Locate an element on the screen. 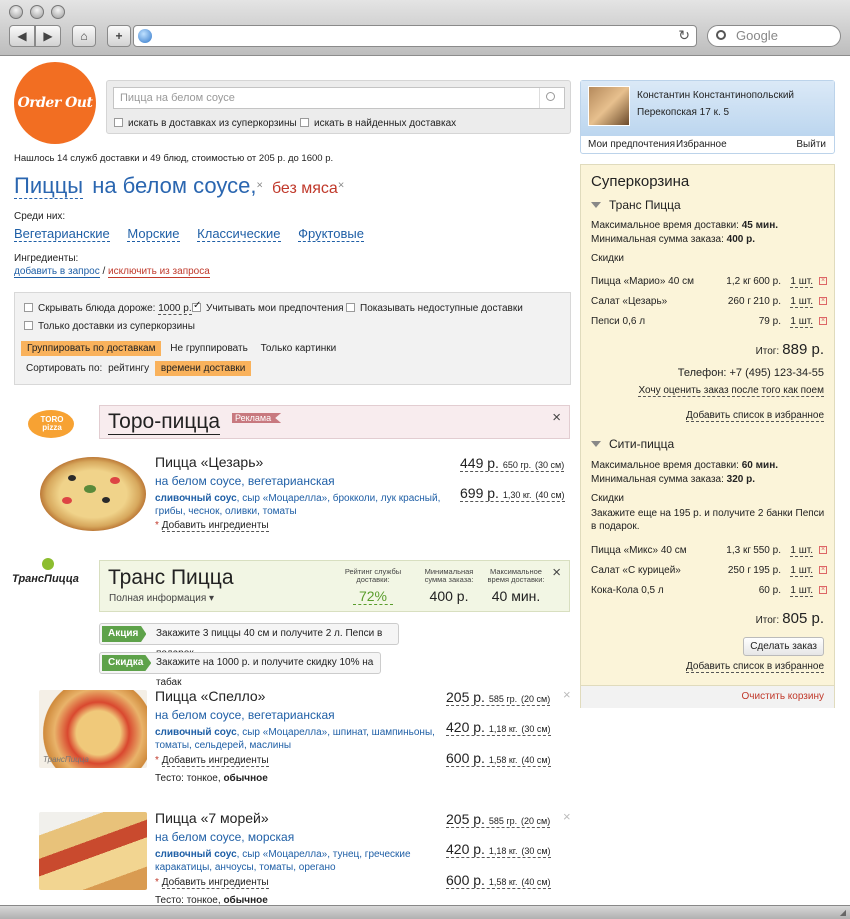 This screenshot has height=919, width=850. browser-toolbar: ◀ ▶ ⌂ + ↻ Google is located at coordinates (425, 28).